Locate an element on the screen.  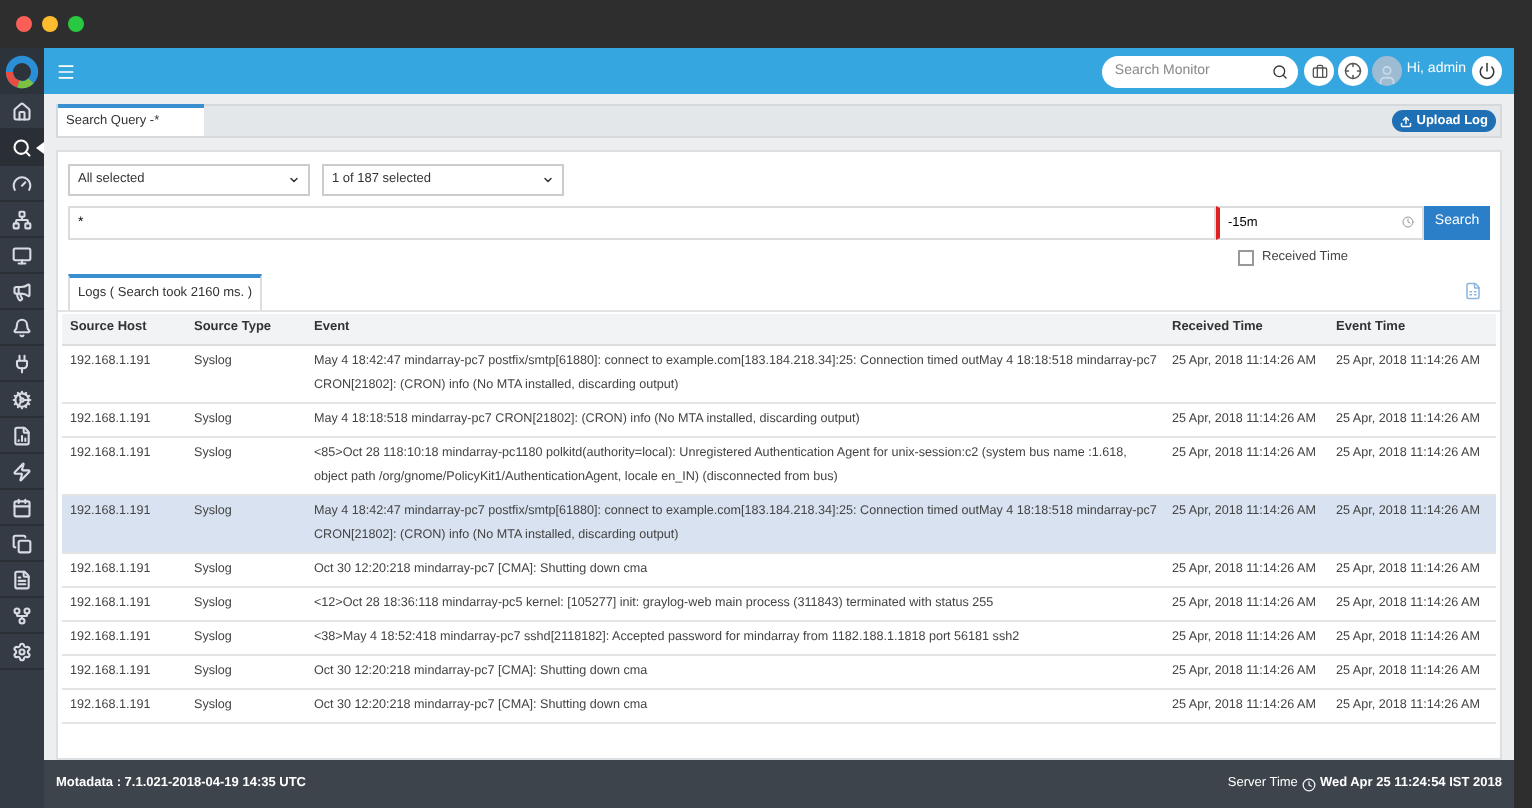
crosshair-icon is located at coordinates (1353, 71).